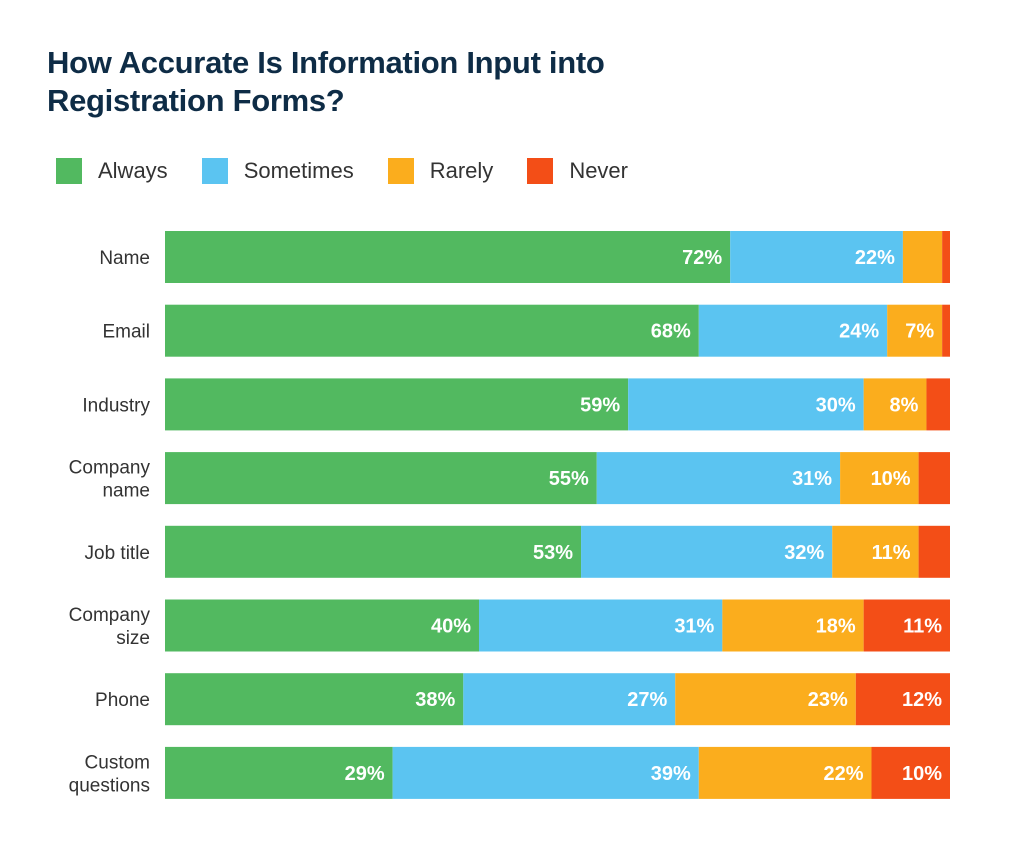 This screenshot has height=848, width=1024. What do you see at coordinates (828, 700) in the screenshot?
I see `value-label: 23%` at bounding box center [828, 700].